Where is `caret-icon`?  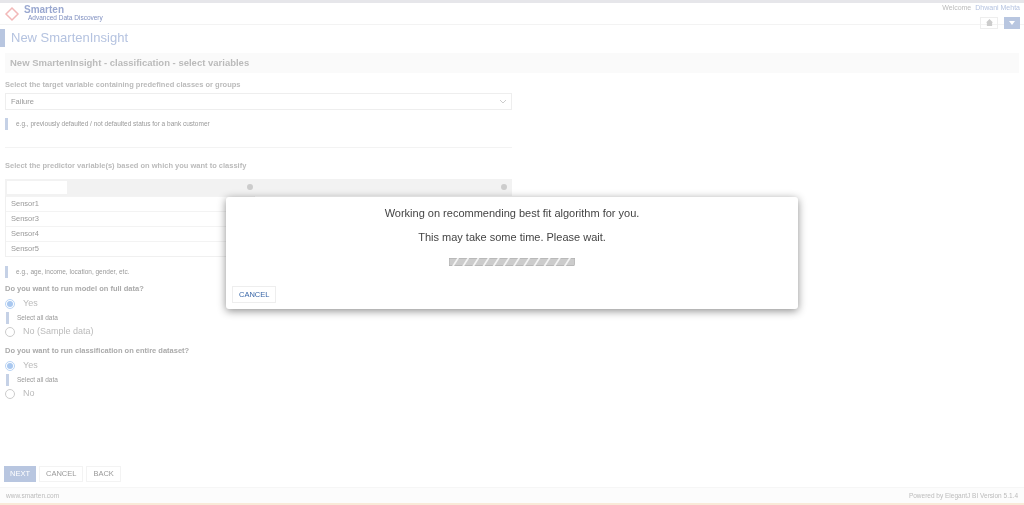
caret-icon is located at coordinates (1012, 22).